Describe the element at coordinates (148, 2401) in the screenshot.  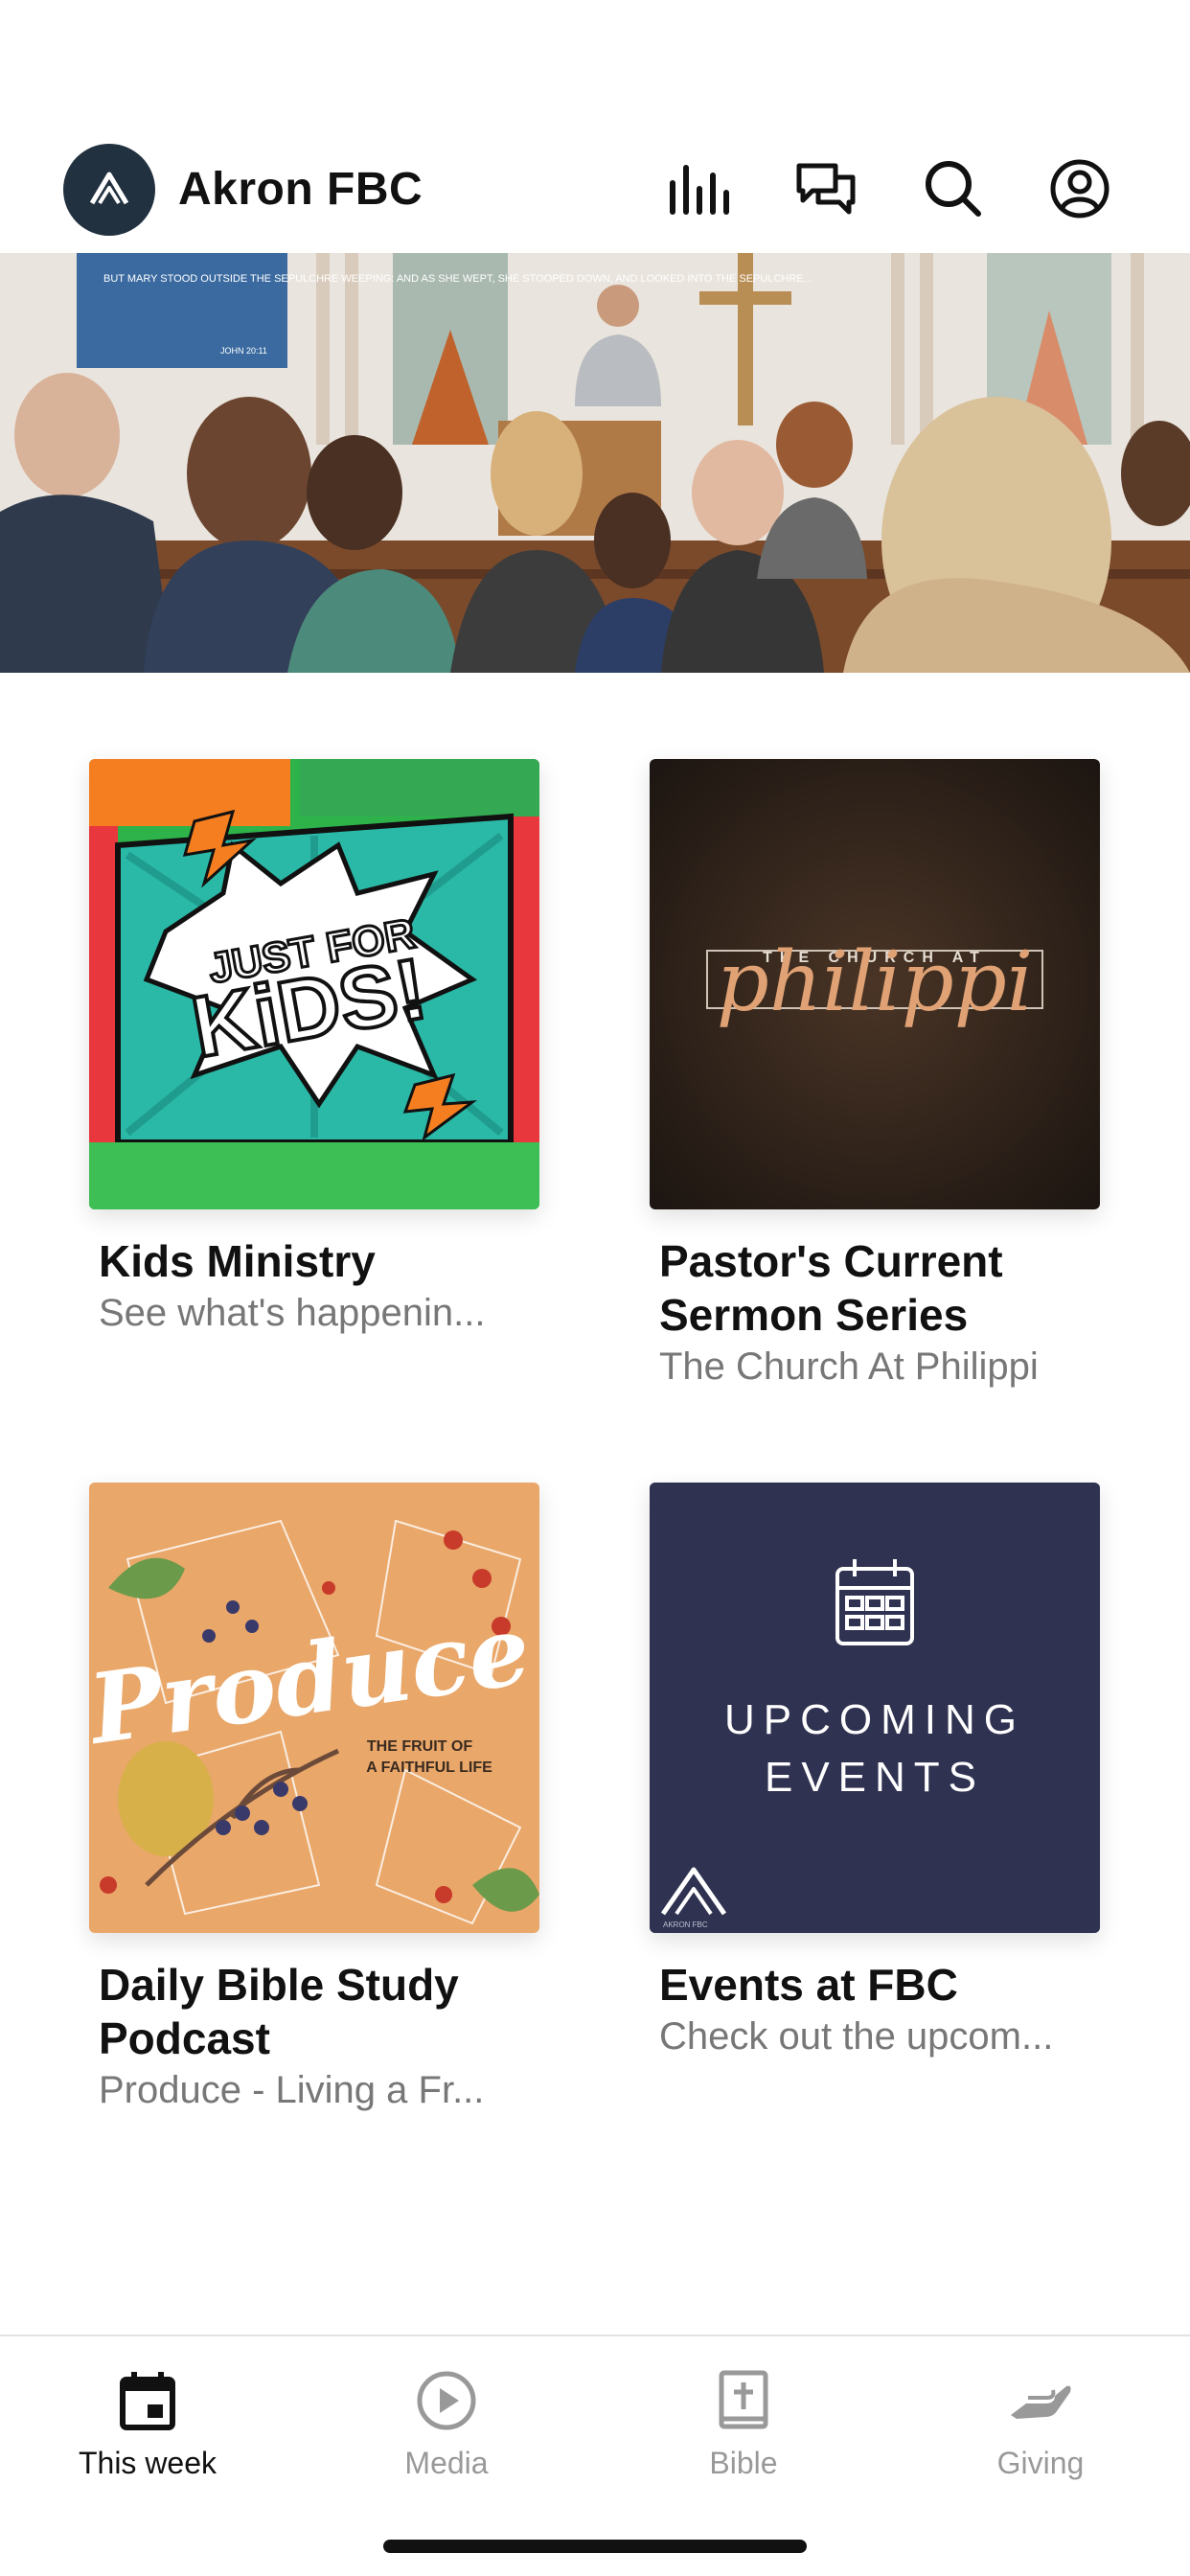
I see `calendar-icon` at that location.